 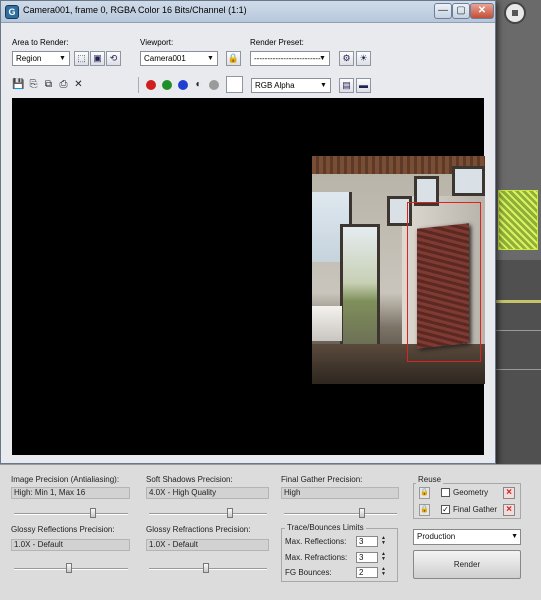 What do you see at coordinates (363, 58) in the screenshot?
I see `environment-icon: ☀` at bounding box center [363, 58].